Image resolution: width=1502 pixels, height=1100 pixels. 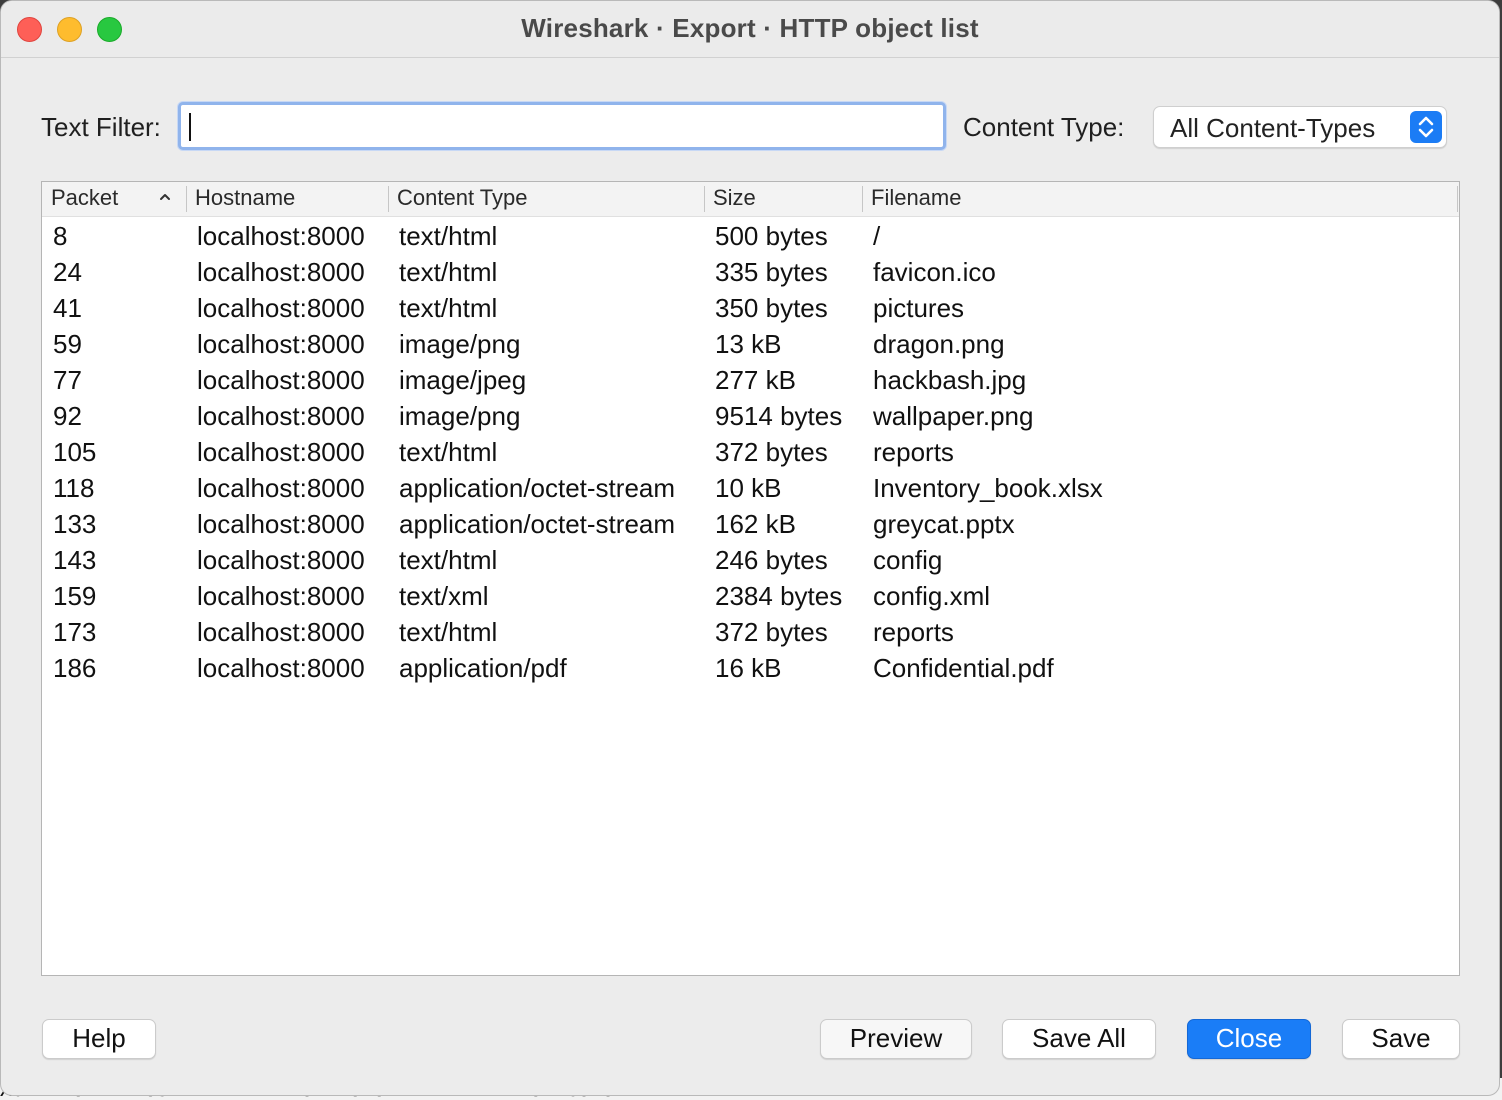 What do you see at coordinates (190, 127) in the screenshot?
I see `text-cursor` at bounding box center [190, 127].